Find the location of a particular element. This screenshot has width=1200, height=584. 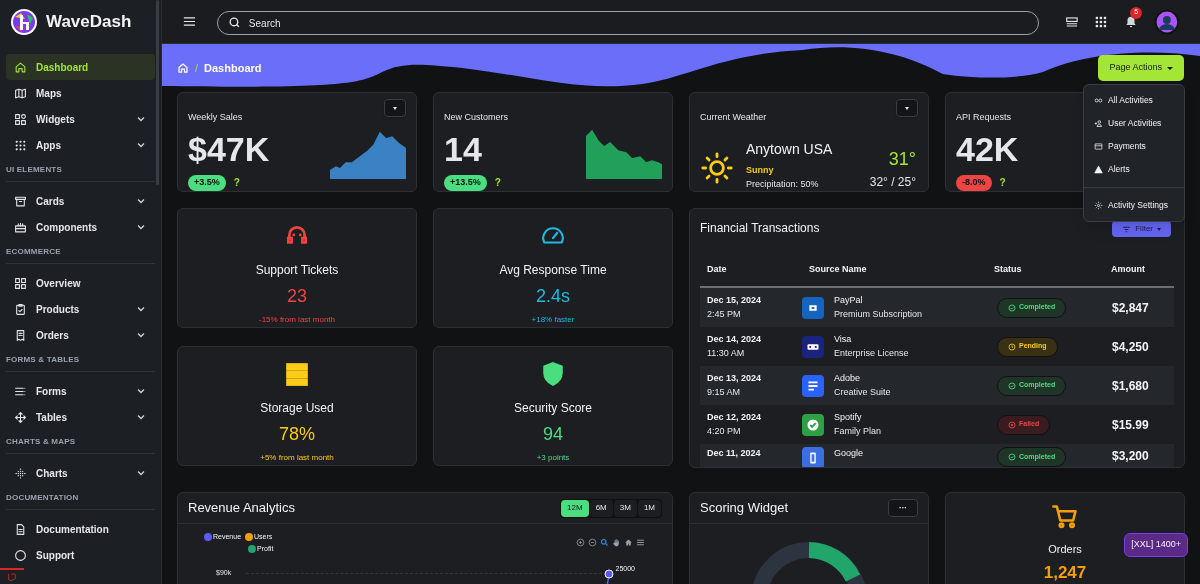

weather-condition: Sunny is located at coordinates (760, 170).